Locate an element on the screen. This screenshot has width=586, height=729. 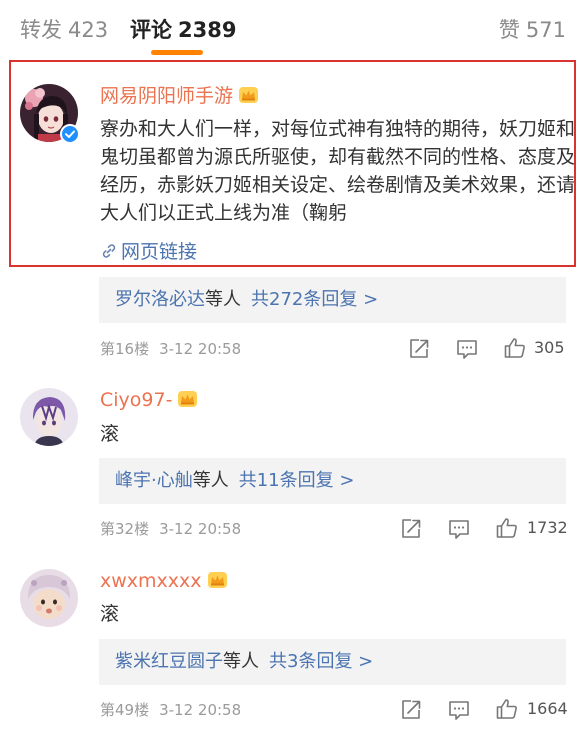
tab-repost: 转发 423 is located at coordinates (64, 30).